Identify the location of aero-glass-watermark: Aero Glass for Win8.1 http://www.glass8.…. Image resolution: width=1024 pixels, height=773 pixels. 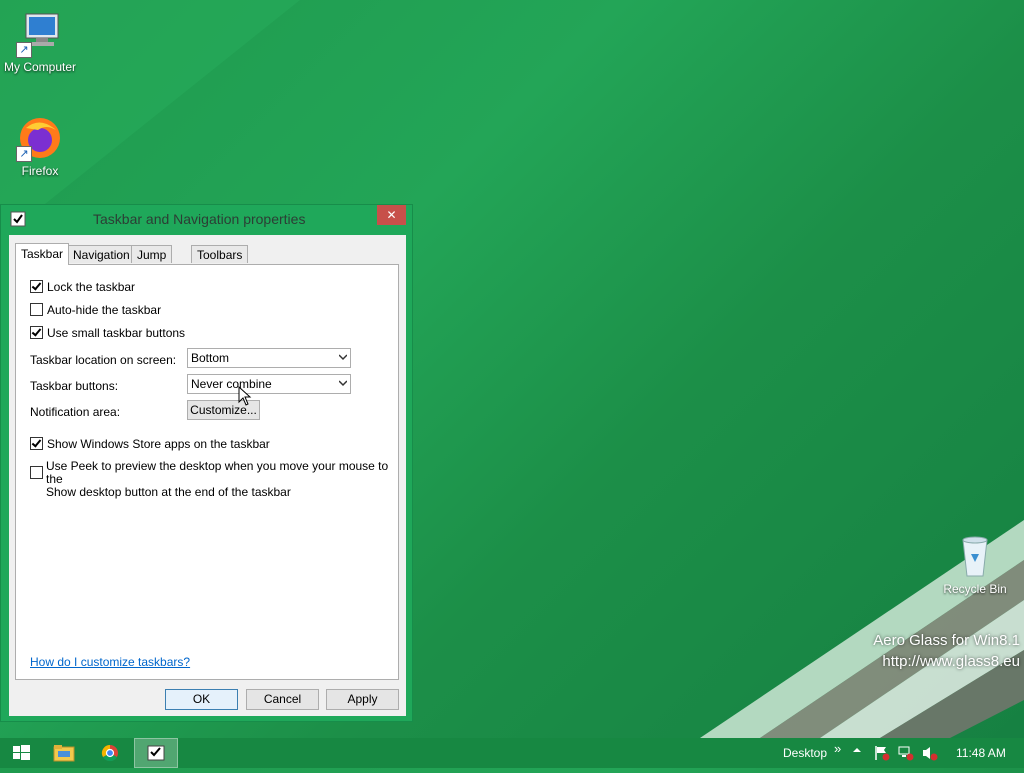
(946, 651).